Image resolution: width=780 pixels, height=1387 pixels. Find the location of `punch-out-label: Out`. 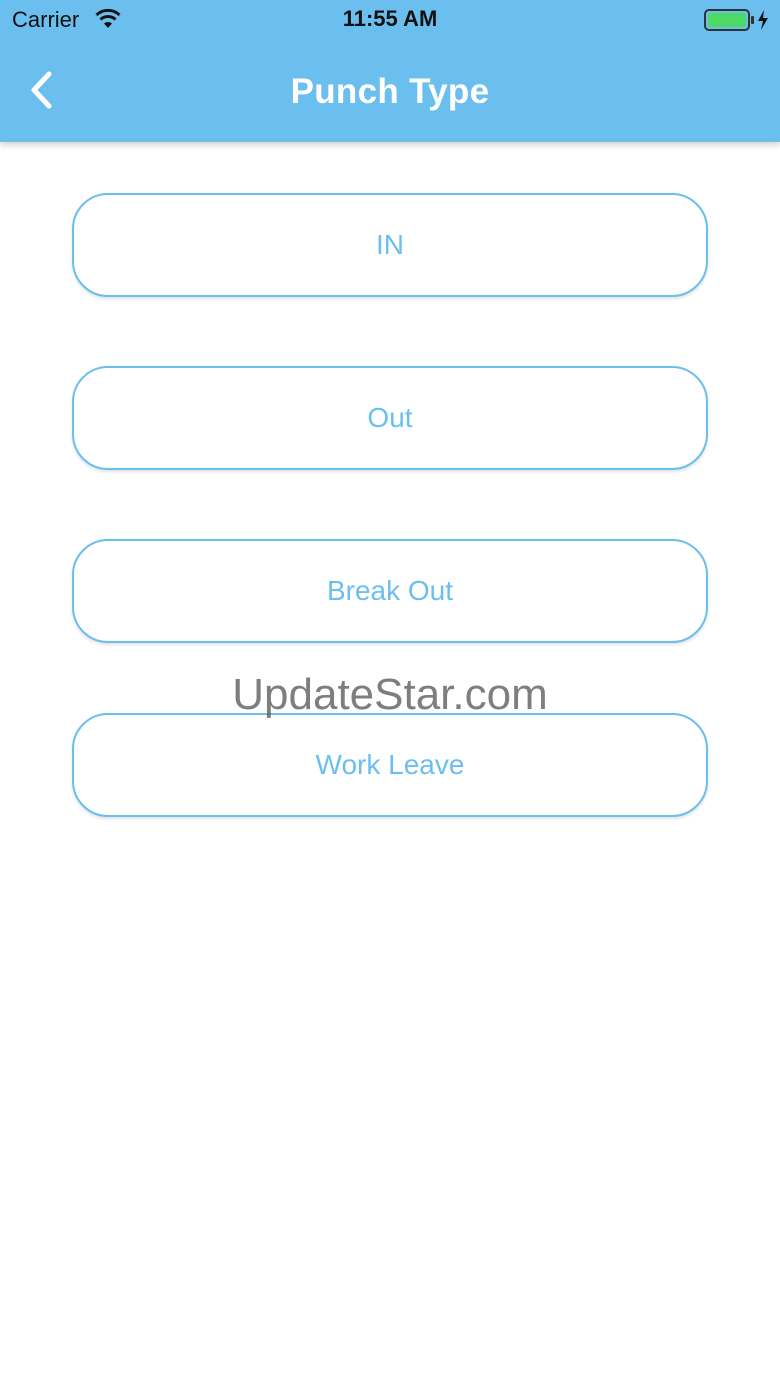

punch-out-label: Out is located at coordinates (390, 417).